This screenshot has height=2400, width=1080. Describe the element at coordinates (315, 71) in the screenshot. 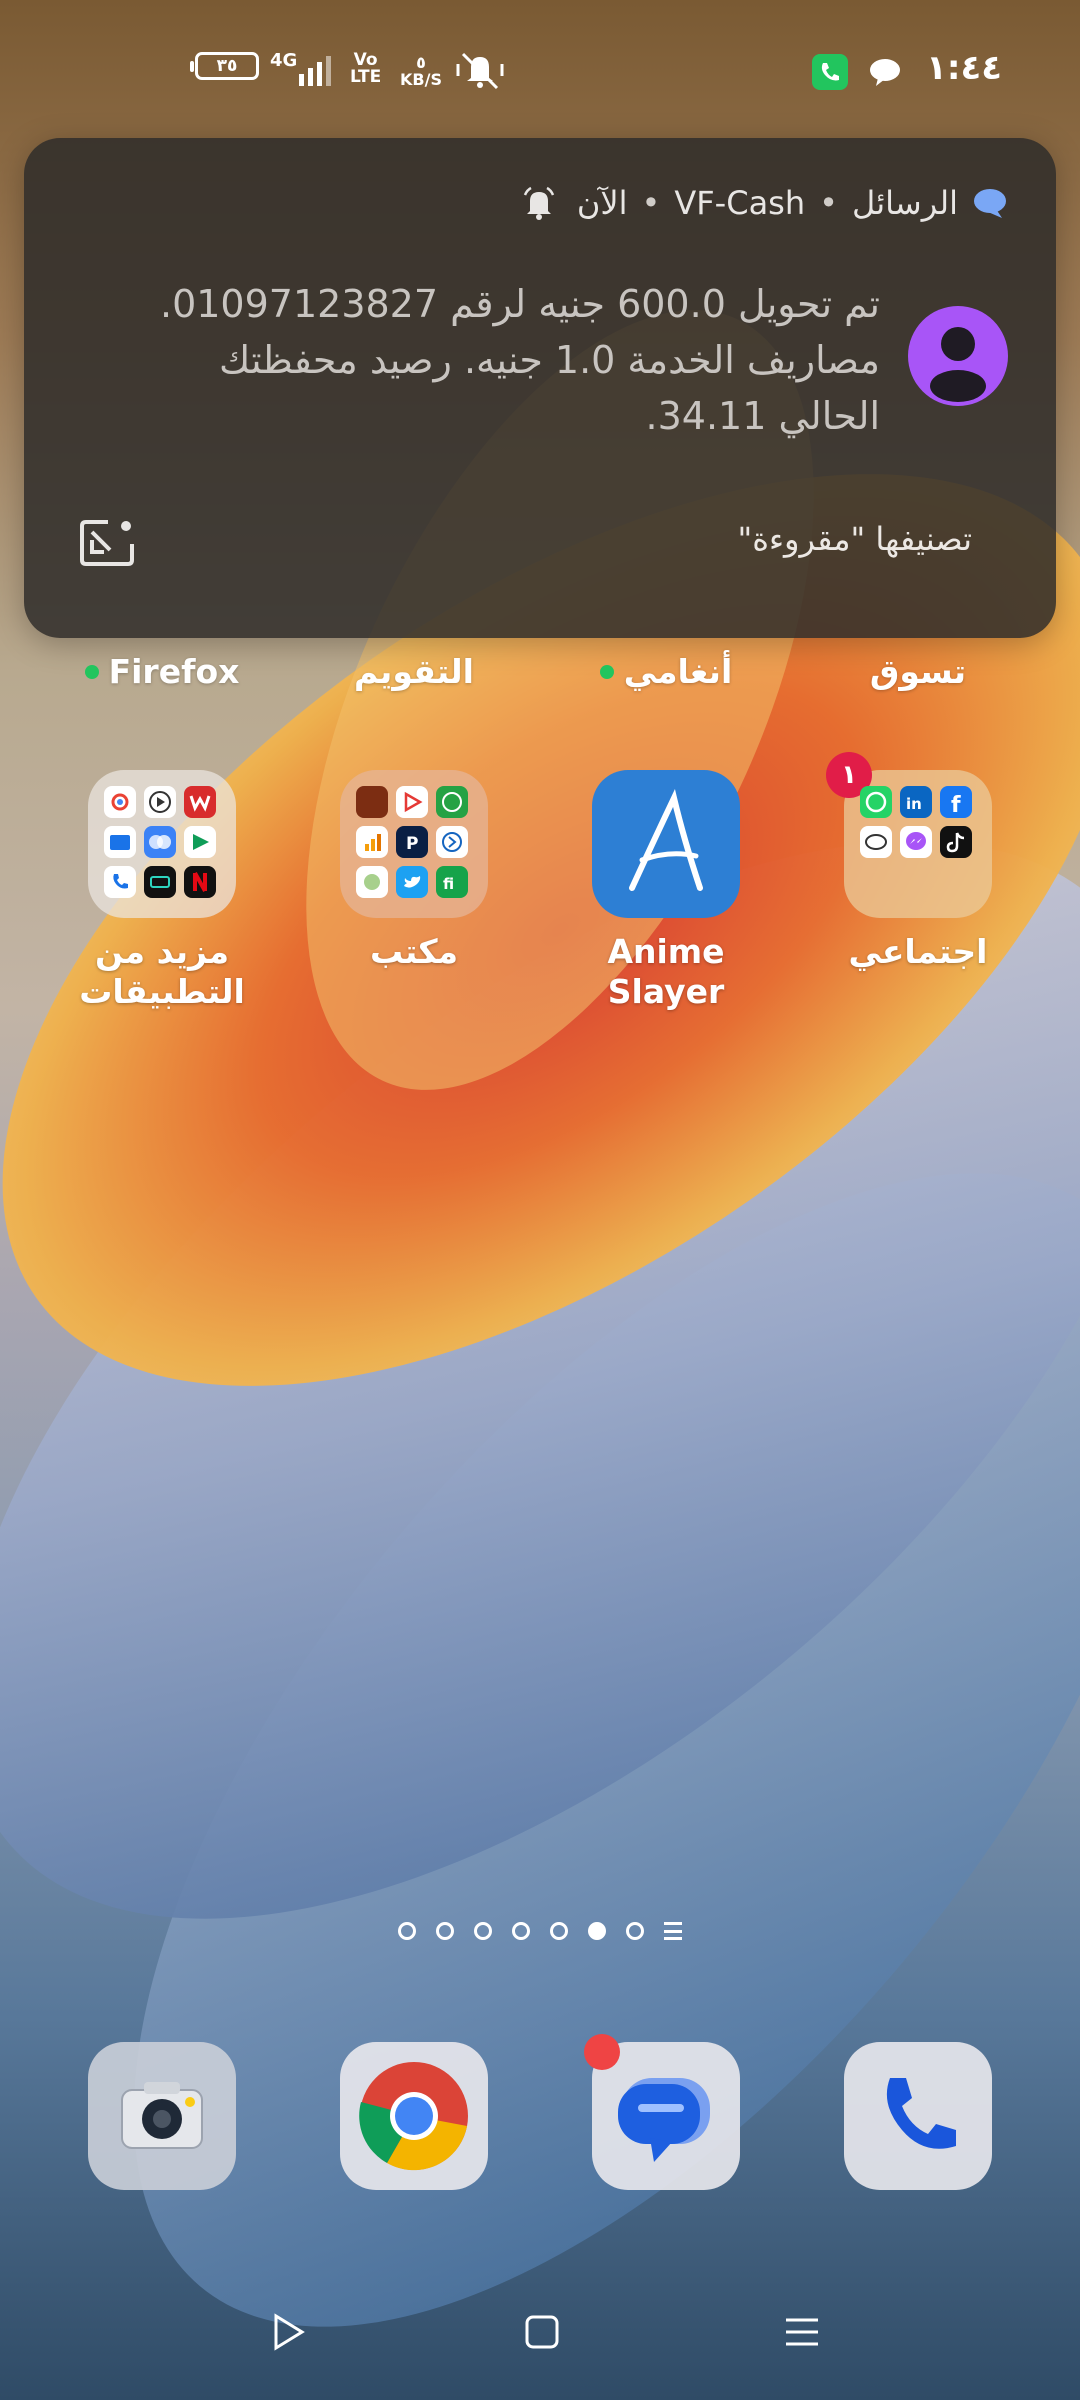

I see `signal-icon` at that location.